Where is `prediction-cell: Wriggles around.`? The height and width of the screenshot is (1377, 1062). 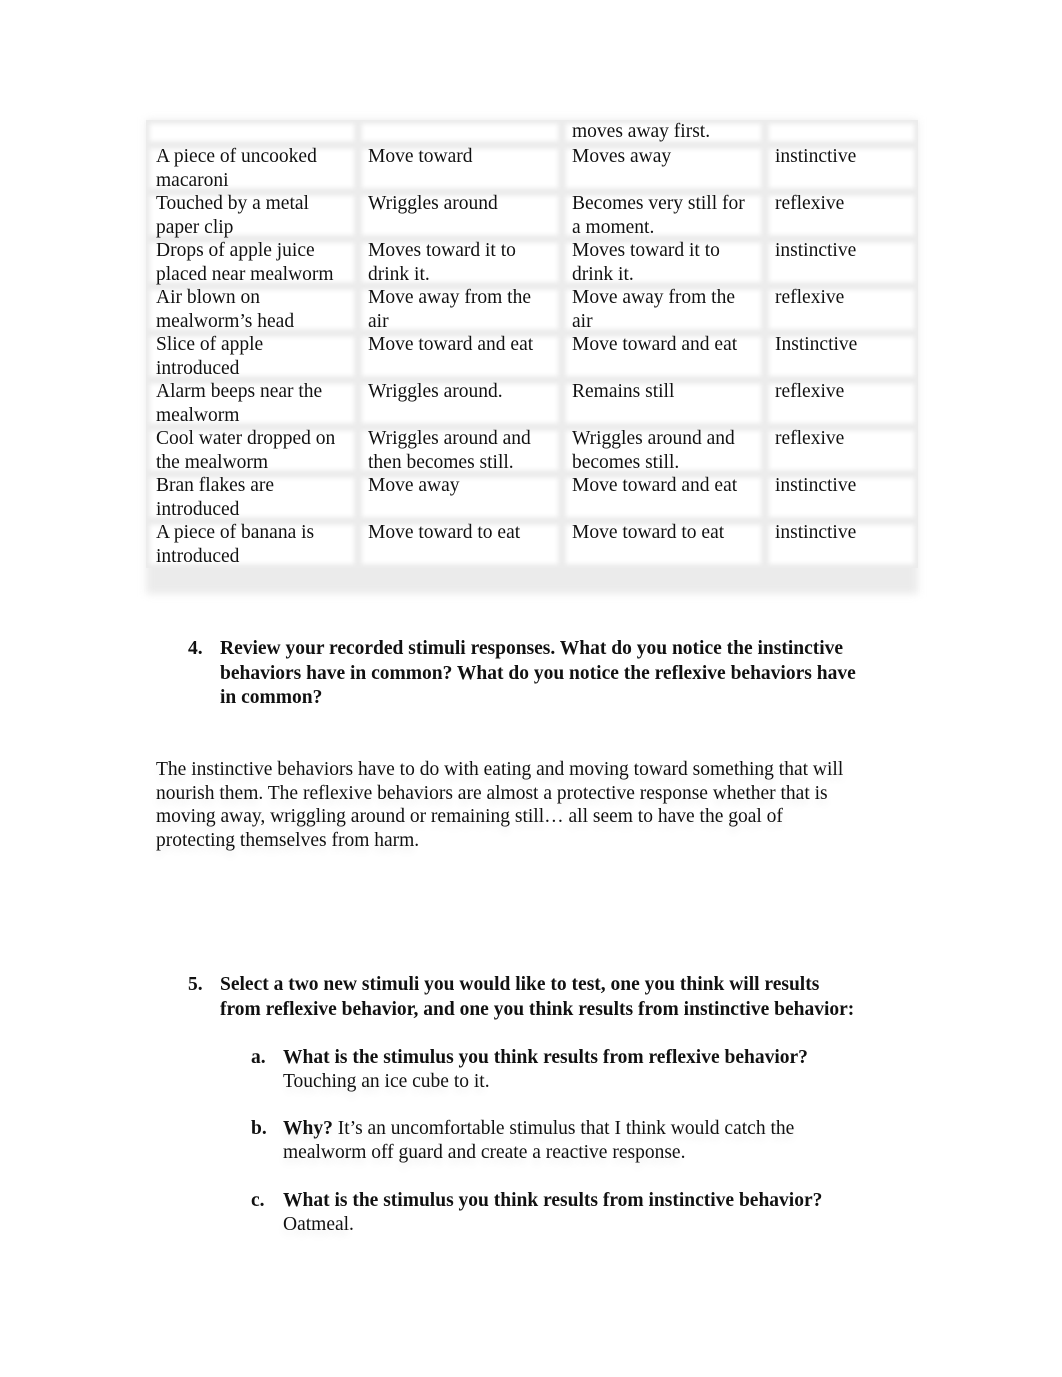
prediction-cell: Wriggles around. is located at coordinates (460, 403).